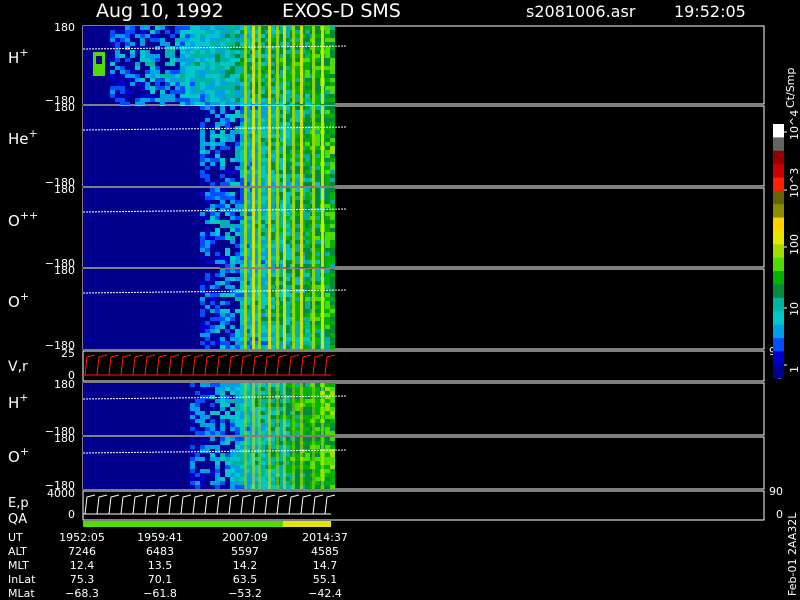 Image resolution: width=800 pixels, height=600 pixels. I want to click on header-time: 19:52:05, so click(710, 11).